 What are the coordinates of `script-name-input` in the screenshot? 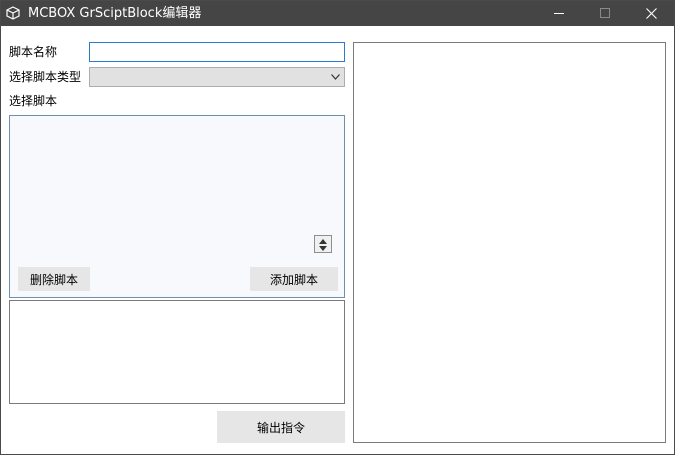 It's located at (217, 52).